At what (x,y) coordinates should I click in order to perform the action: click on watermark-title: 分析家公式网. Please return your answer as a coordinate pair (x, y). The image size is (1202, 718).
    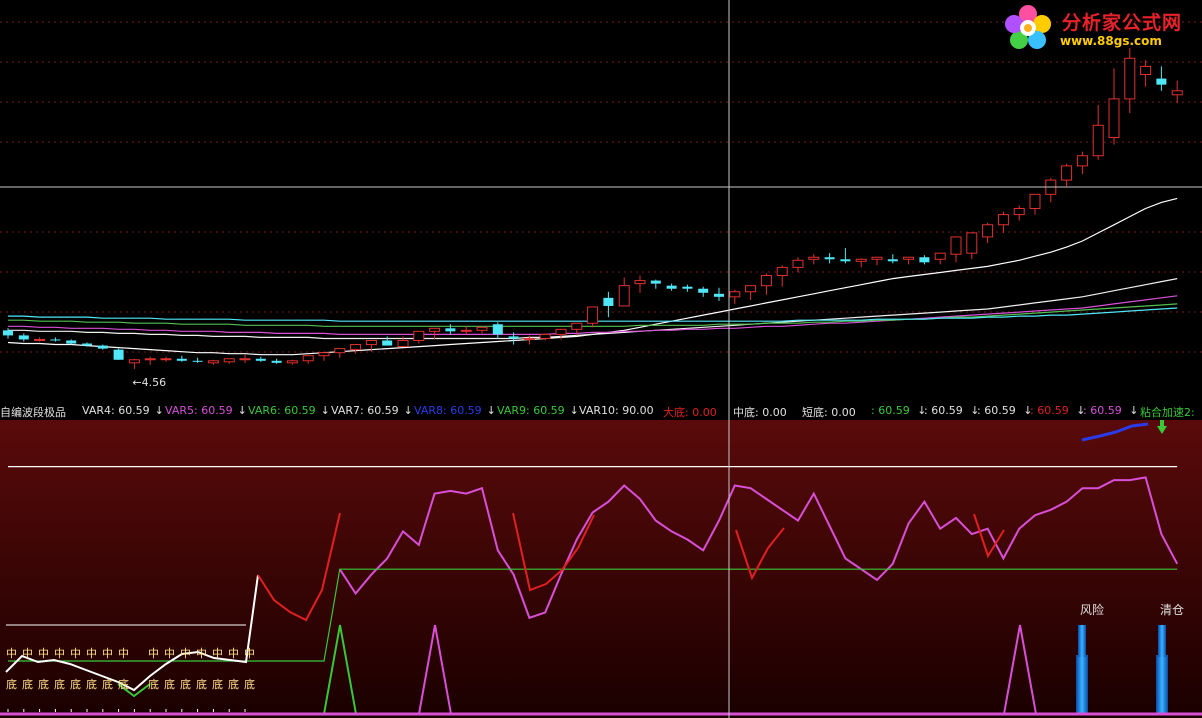
    Looking at the image, I should click on (1122, 23).